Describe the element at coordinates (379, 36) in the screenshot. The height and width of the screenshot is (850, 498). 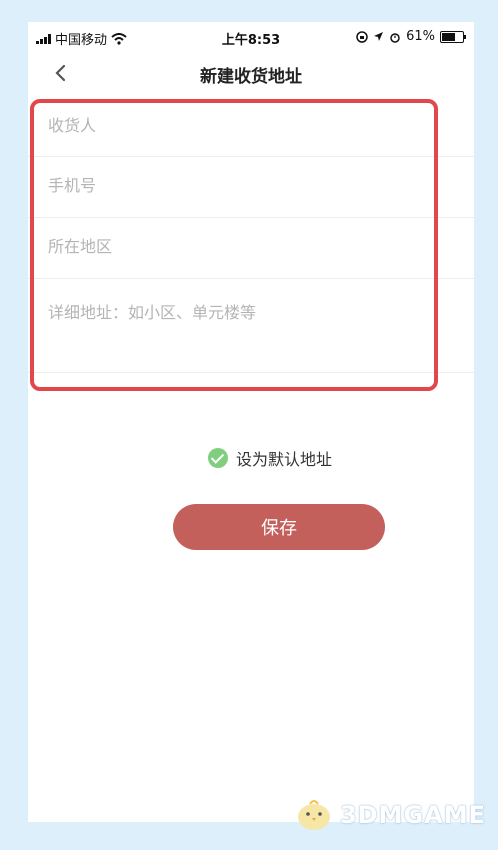
I see `location-icon` at that location.